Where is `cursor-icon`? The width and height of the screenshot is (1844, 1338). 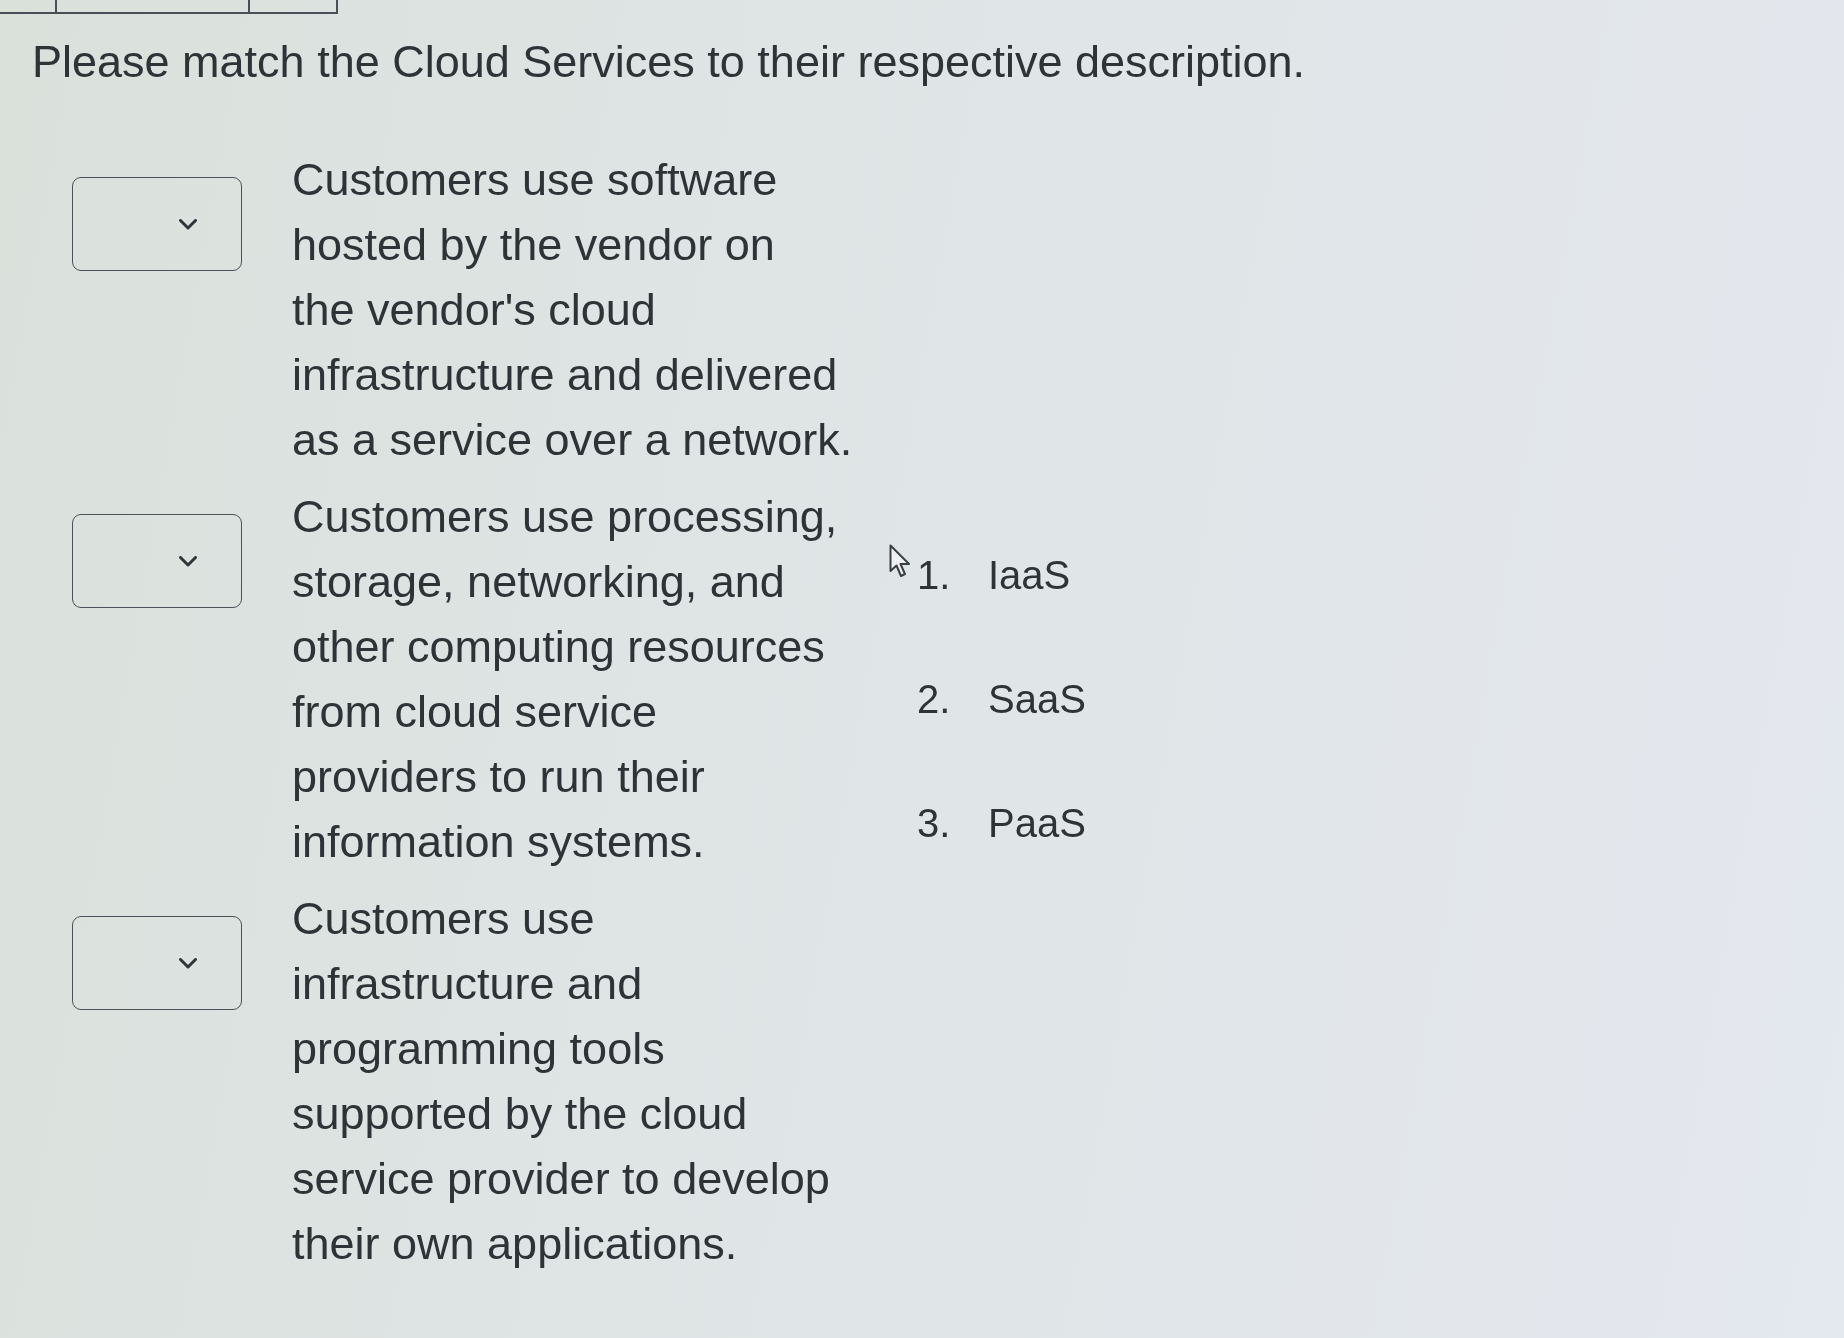
cursor-icon is located at coordinates (900, 561).